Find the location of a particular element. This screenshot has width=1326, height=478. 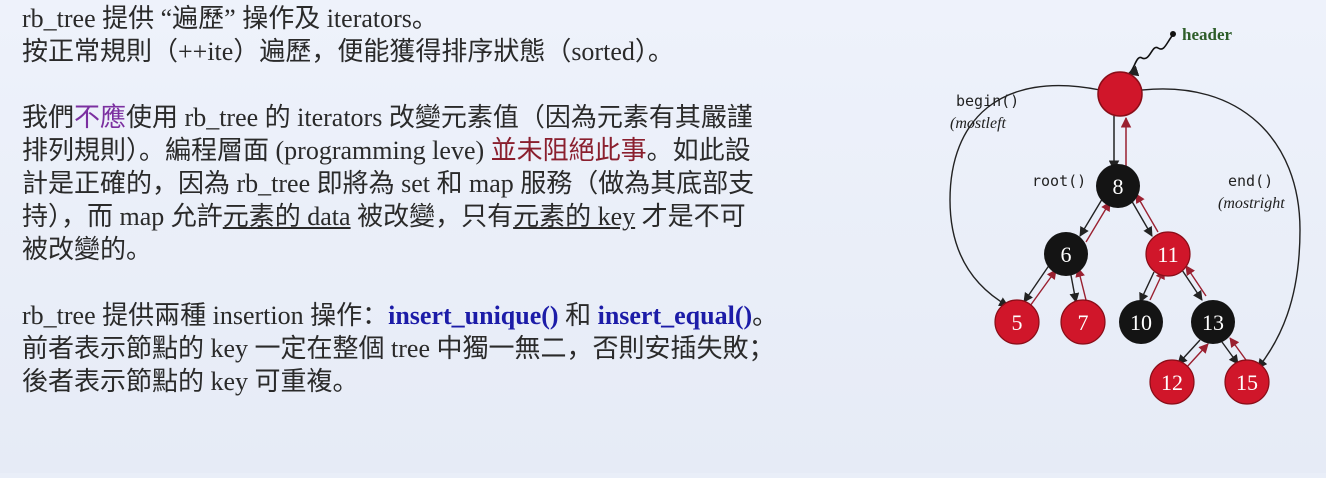

node-13-label: 13 is located at coordinates (1213, 322).